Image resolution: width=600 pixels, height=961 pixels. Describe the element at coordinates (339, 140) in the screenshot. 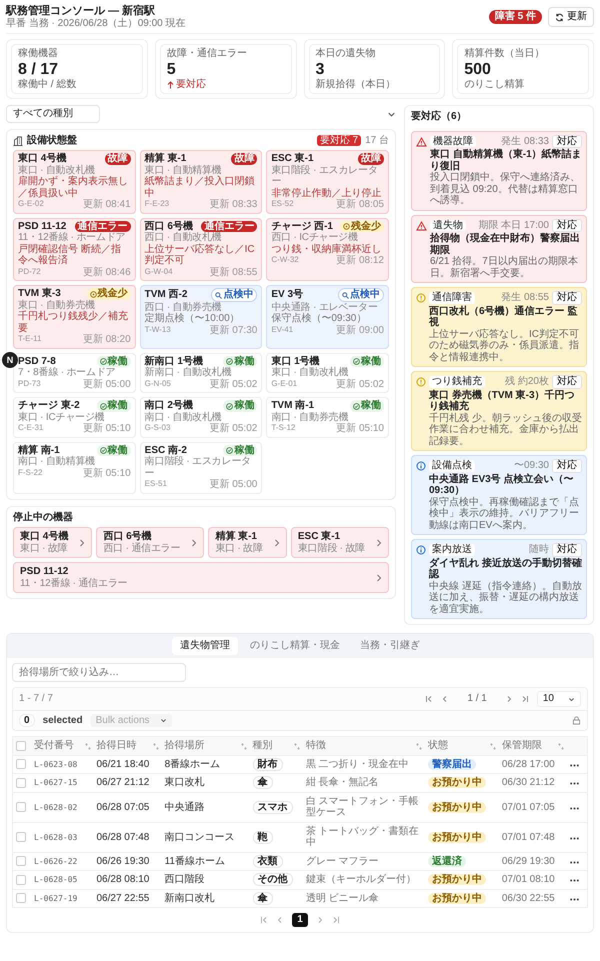

I see `attention-count-badge: 要対応 7` at that location.